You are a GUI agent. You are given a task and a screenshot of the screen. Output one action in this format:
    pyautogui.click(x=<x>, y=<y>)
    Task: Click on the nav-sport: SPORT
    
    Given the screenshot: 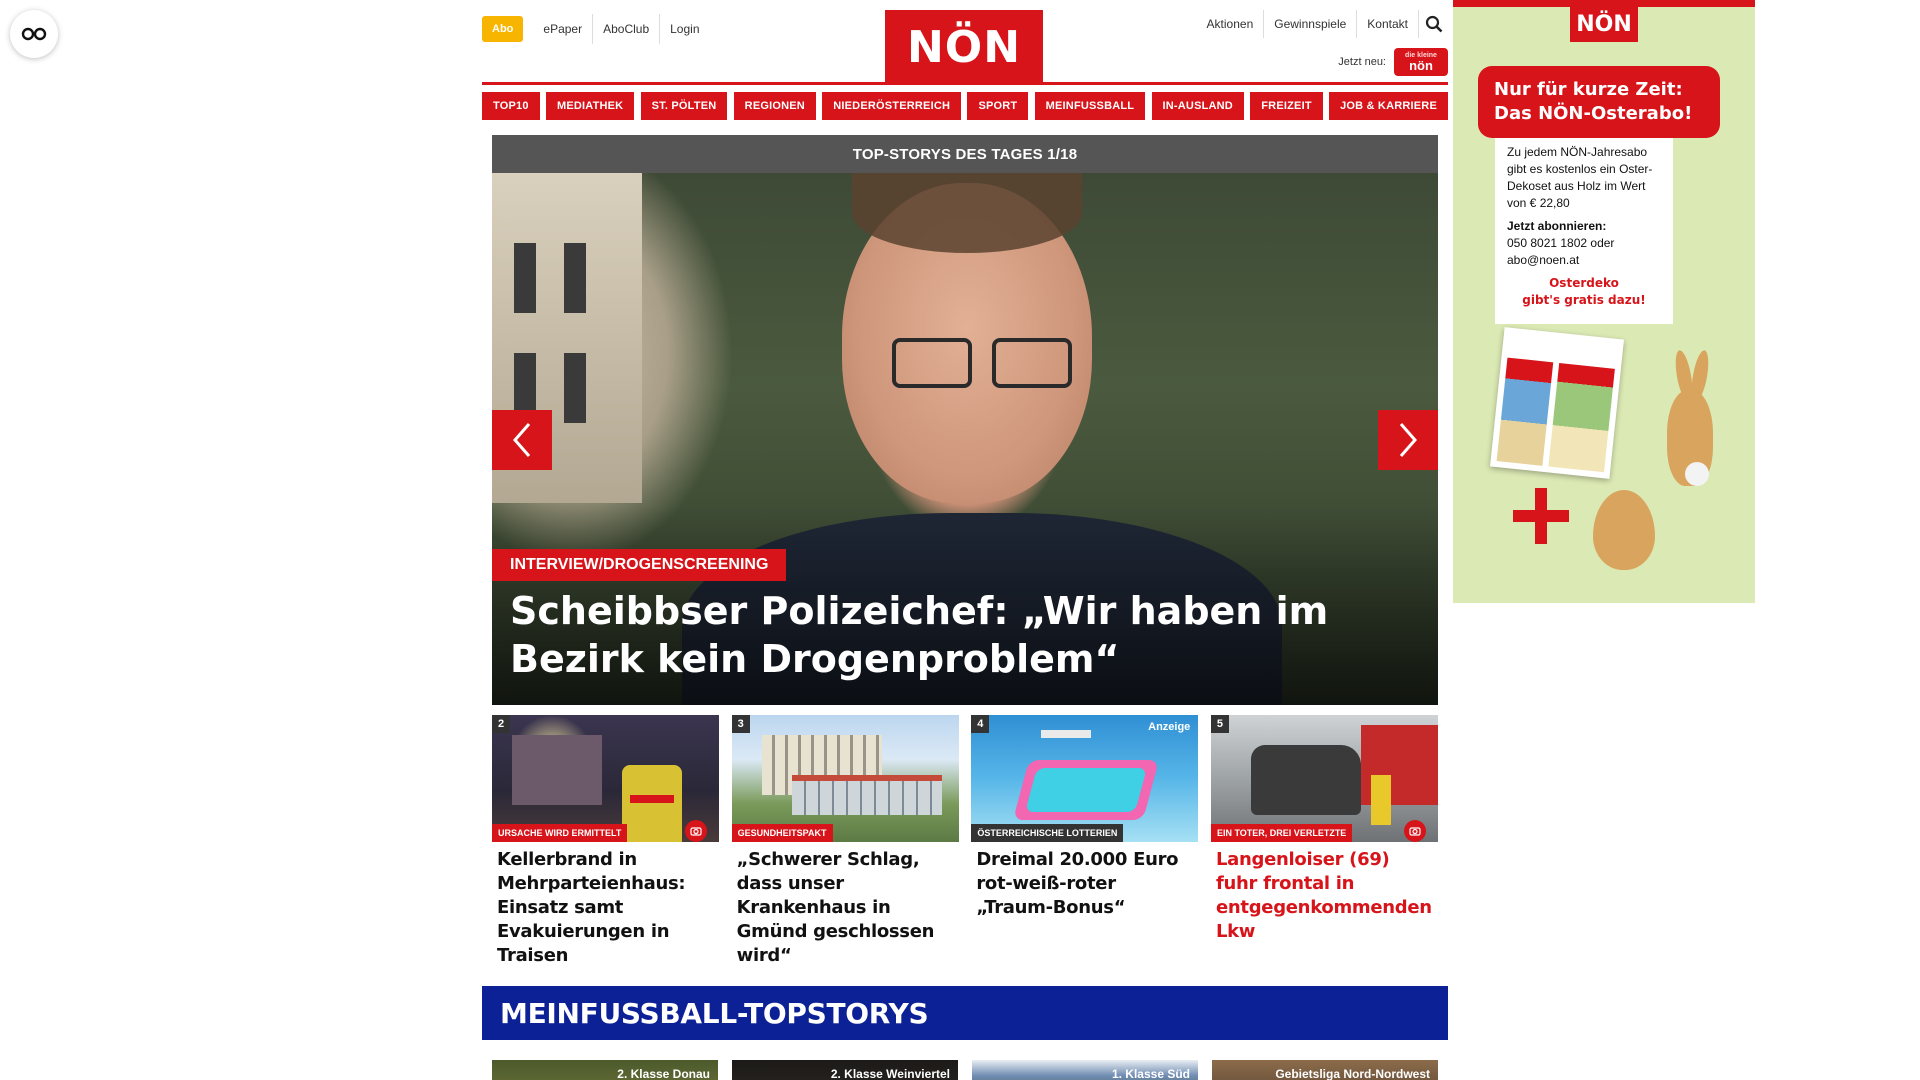 What is the action you would take?
    pyautogui.click(x=998, y=106)
    